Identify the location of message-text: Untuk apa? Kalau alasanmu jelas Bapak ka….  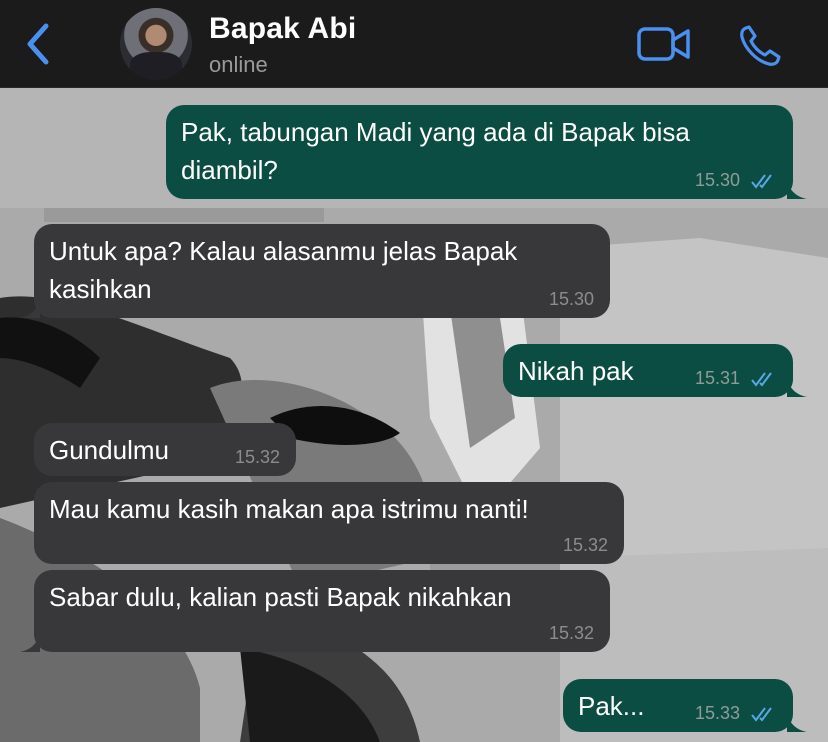
(283, 270).